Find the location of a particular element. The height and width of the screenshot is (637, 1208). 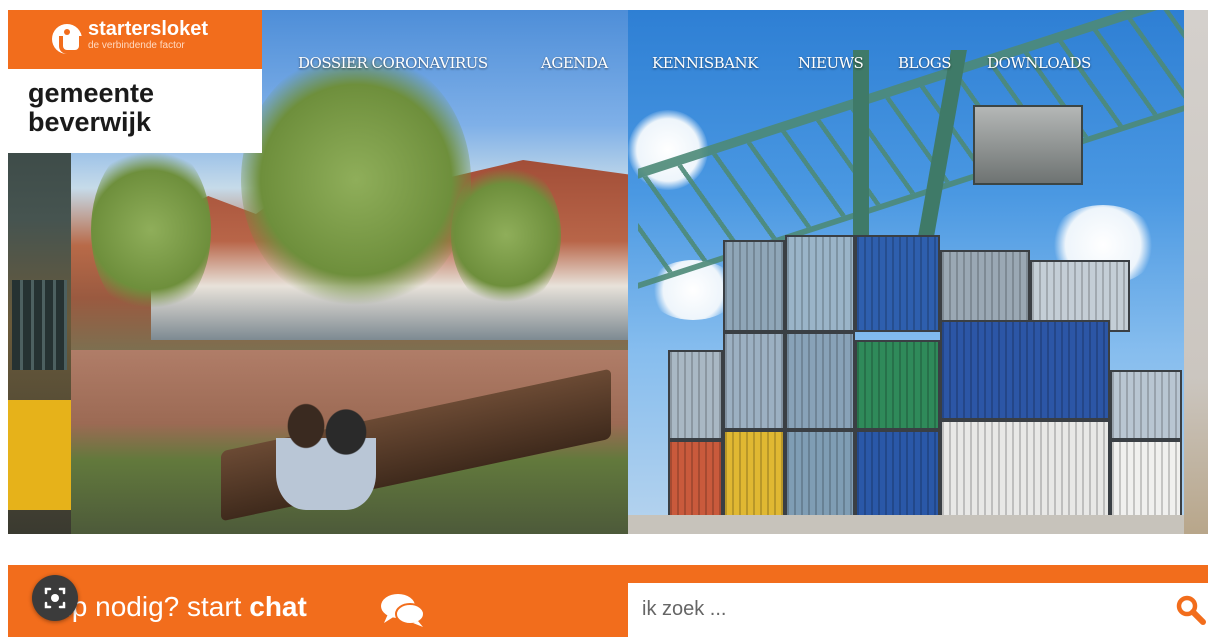

search-icon is located at coordinates (1191, 610).